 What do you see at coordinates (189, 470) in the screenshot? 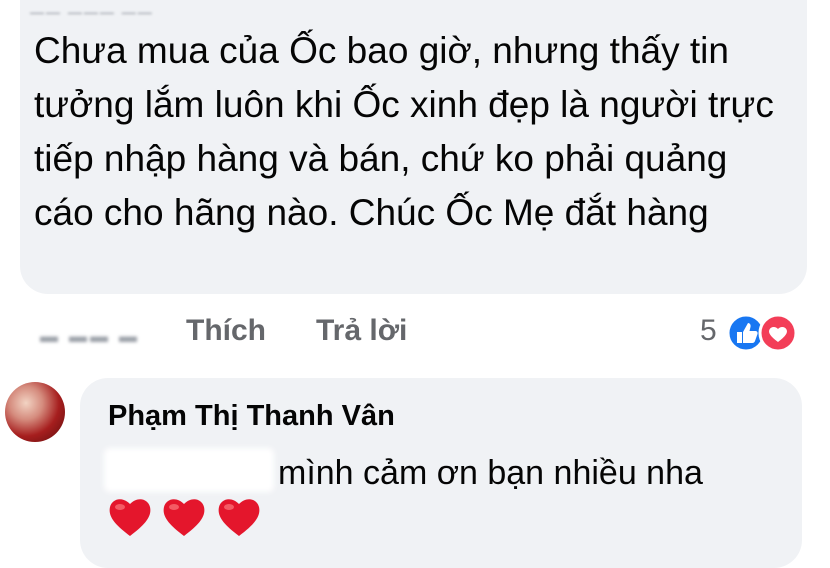
I see `blurred-mention` at bounding box center [189, 470].